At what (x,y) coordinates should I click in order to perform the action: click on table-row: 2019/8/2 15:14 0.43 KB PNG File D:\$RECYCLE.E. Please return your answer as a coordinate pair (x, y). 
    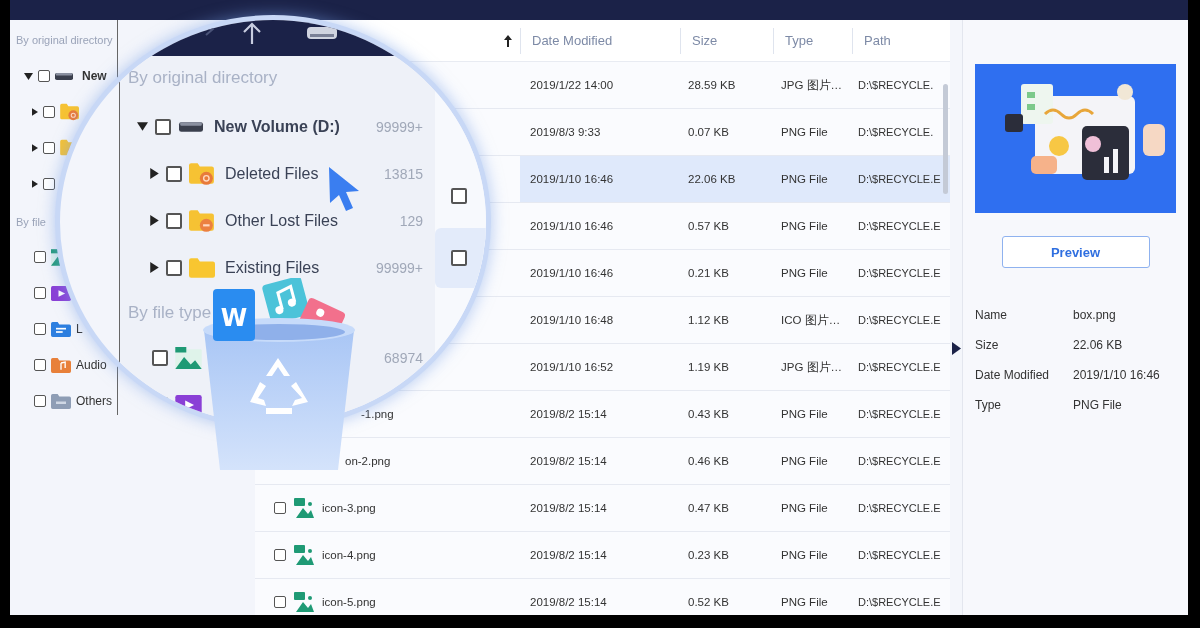
    Looking at the image, I should click on (735, 414).